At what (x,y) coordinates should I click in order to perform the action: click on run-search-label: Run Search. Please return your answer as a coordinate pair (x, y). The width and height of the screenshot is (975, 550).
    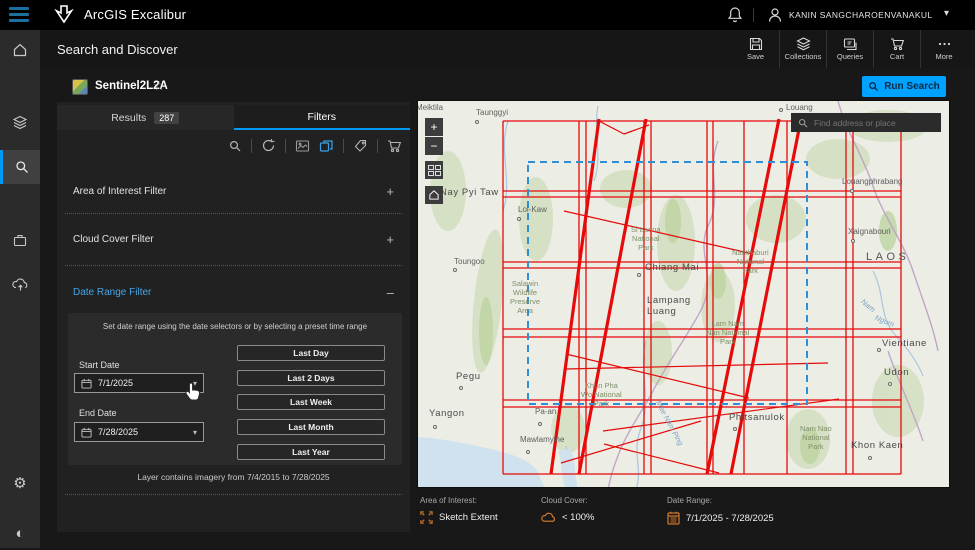
    Looking at the image, I should click on (912, 86).